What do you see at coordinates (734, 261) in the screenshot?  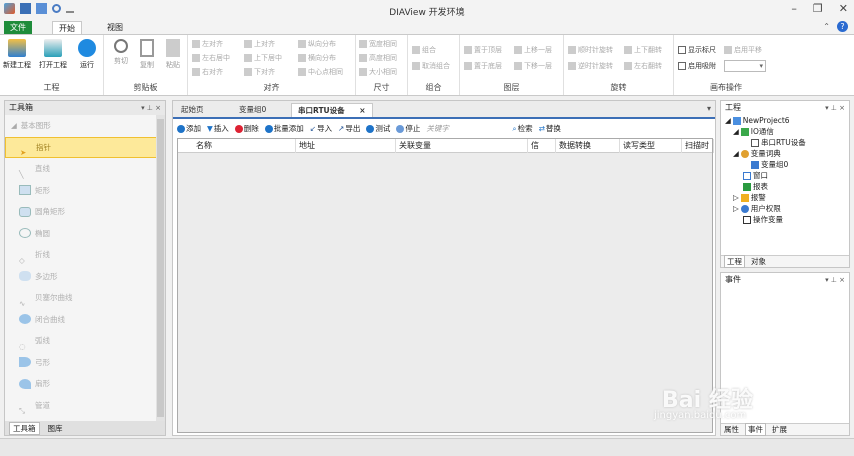 I see `tab-project: 工程` at bounding box center [734, 261].